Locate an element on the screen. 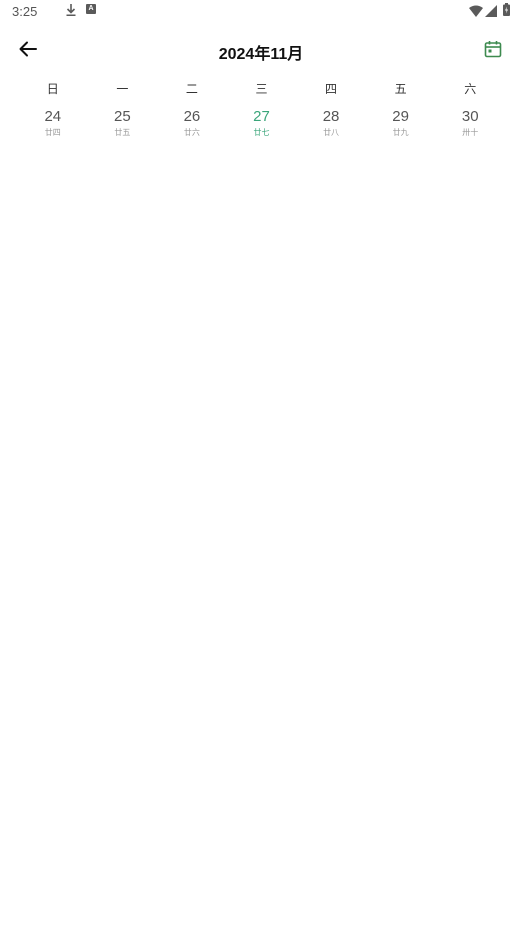 This screenshot has height=928, width=522. day-number: 25 is located at coordinates (122, 116).